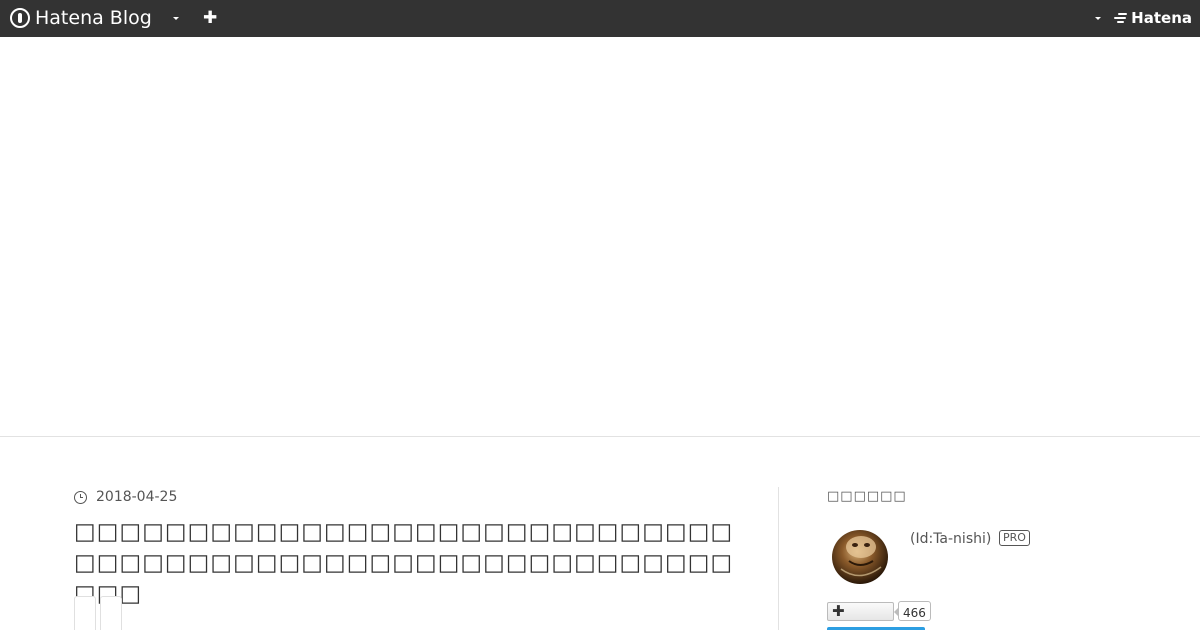  I want to click on clock-icon, so click(80, 497).